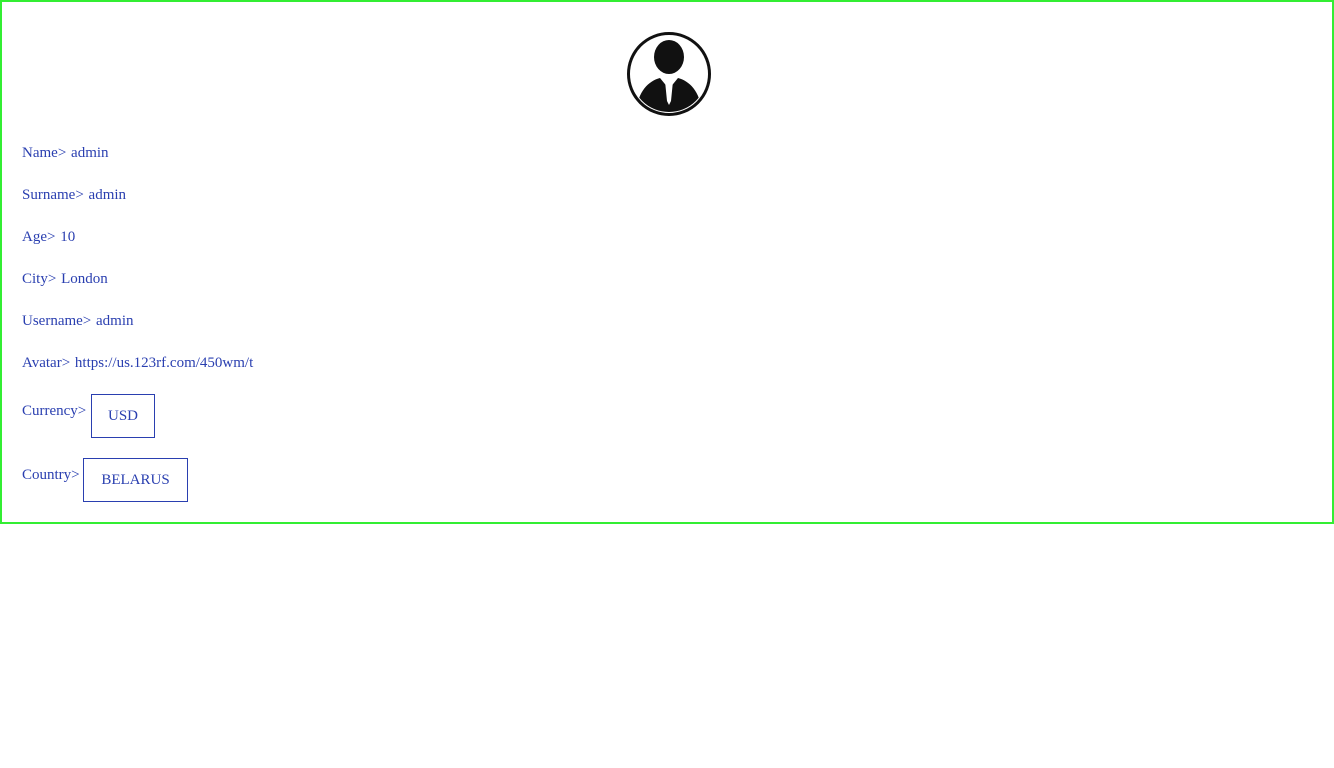  I want to click on age-field: Age>, so click(171, 237).